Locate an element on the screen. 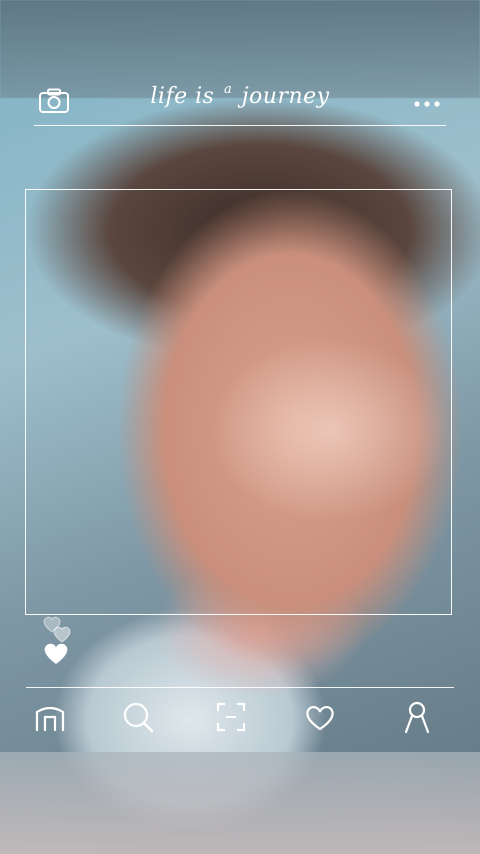 This screenshot has width=480, height=854. profile-icon is located at coordinates (417, 717).